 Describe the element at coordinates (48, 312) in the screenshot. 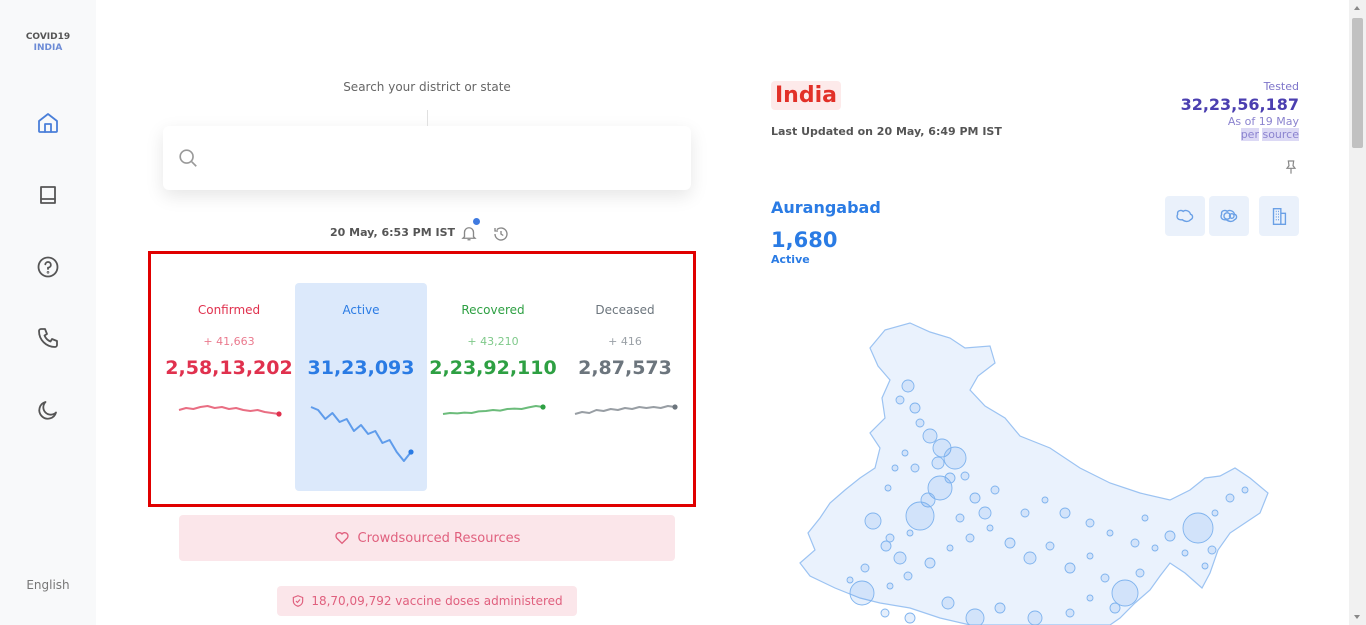

I see `sidebar: COVID19 INDIA English` at that location.